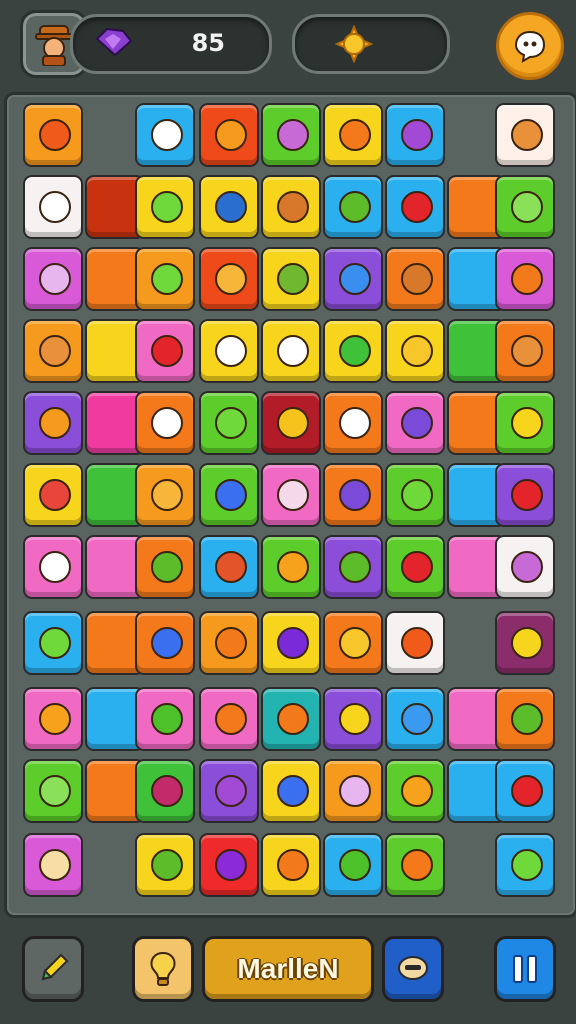 The width and height of the screenshot is (576, 1024). Describe the element at coordinates (413, 969) in the screenshot. I see `chat-button` at that location.